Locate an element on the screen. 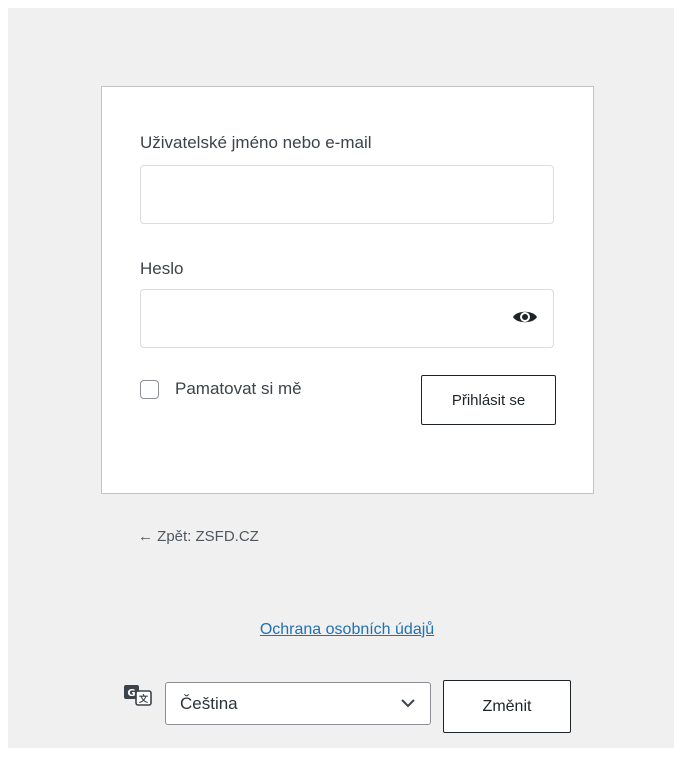  svg-text: G is located at coordinates (131, 693).